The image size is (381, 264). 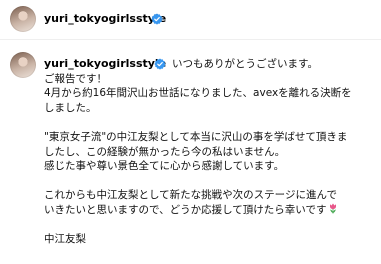 I want to click on header-username: yuri_tokyogirlsstyle, so click(x=105, y=19).